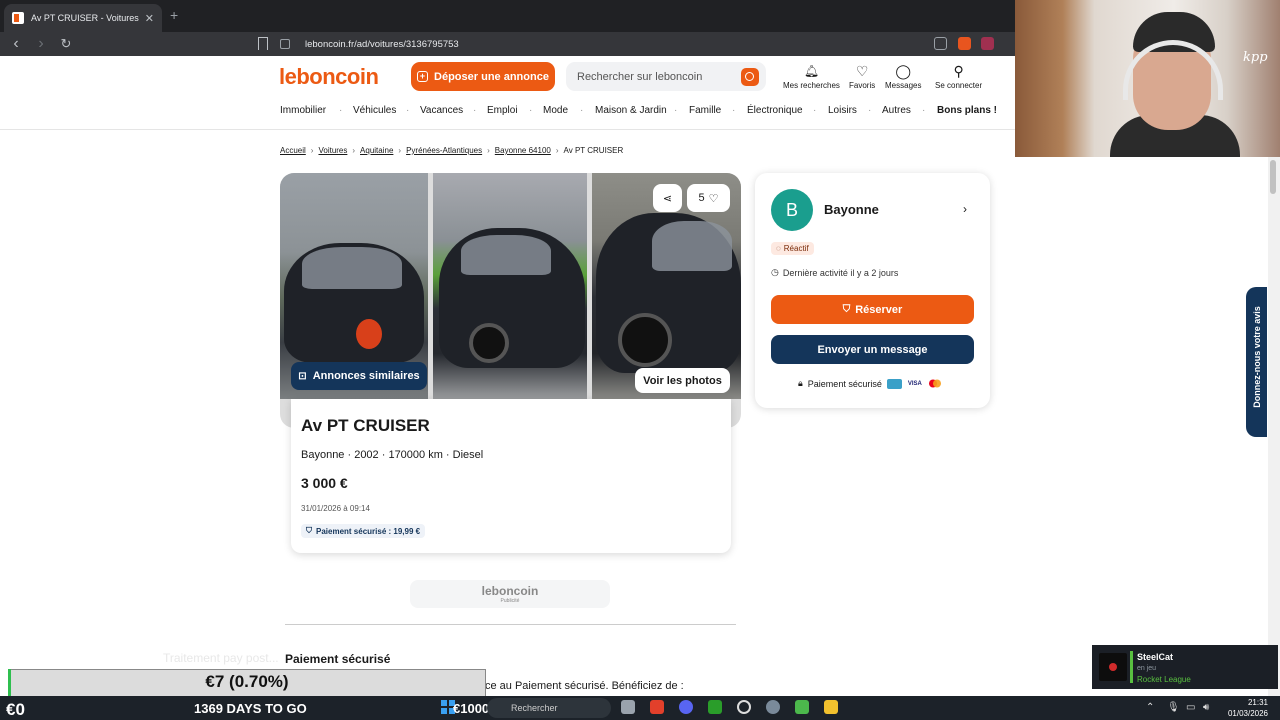 The image size is (1280, 720). I want to click on secure-payment-badge-label: Paiement sécurisé : 19,99 €, so click(368, 531).